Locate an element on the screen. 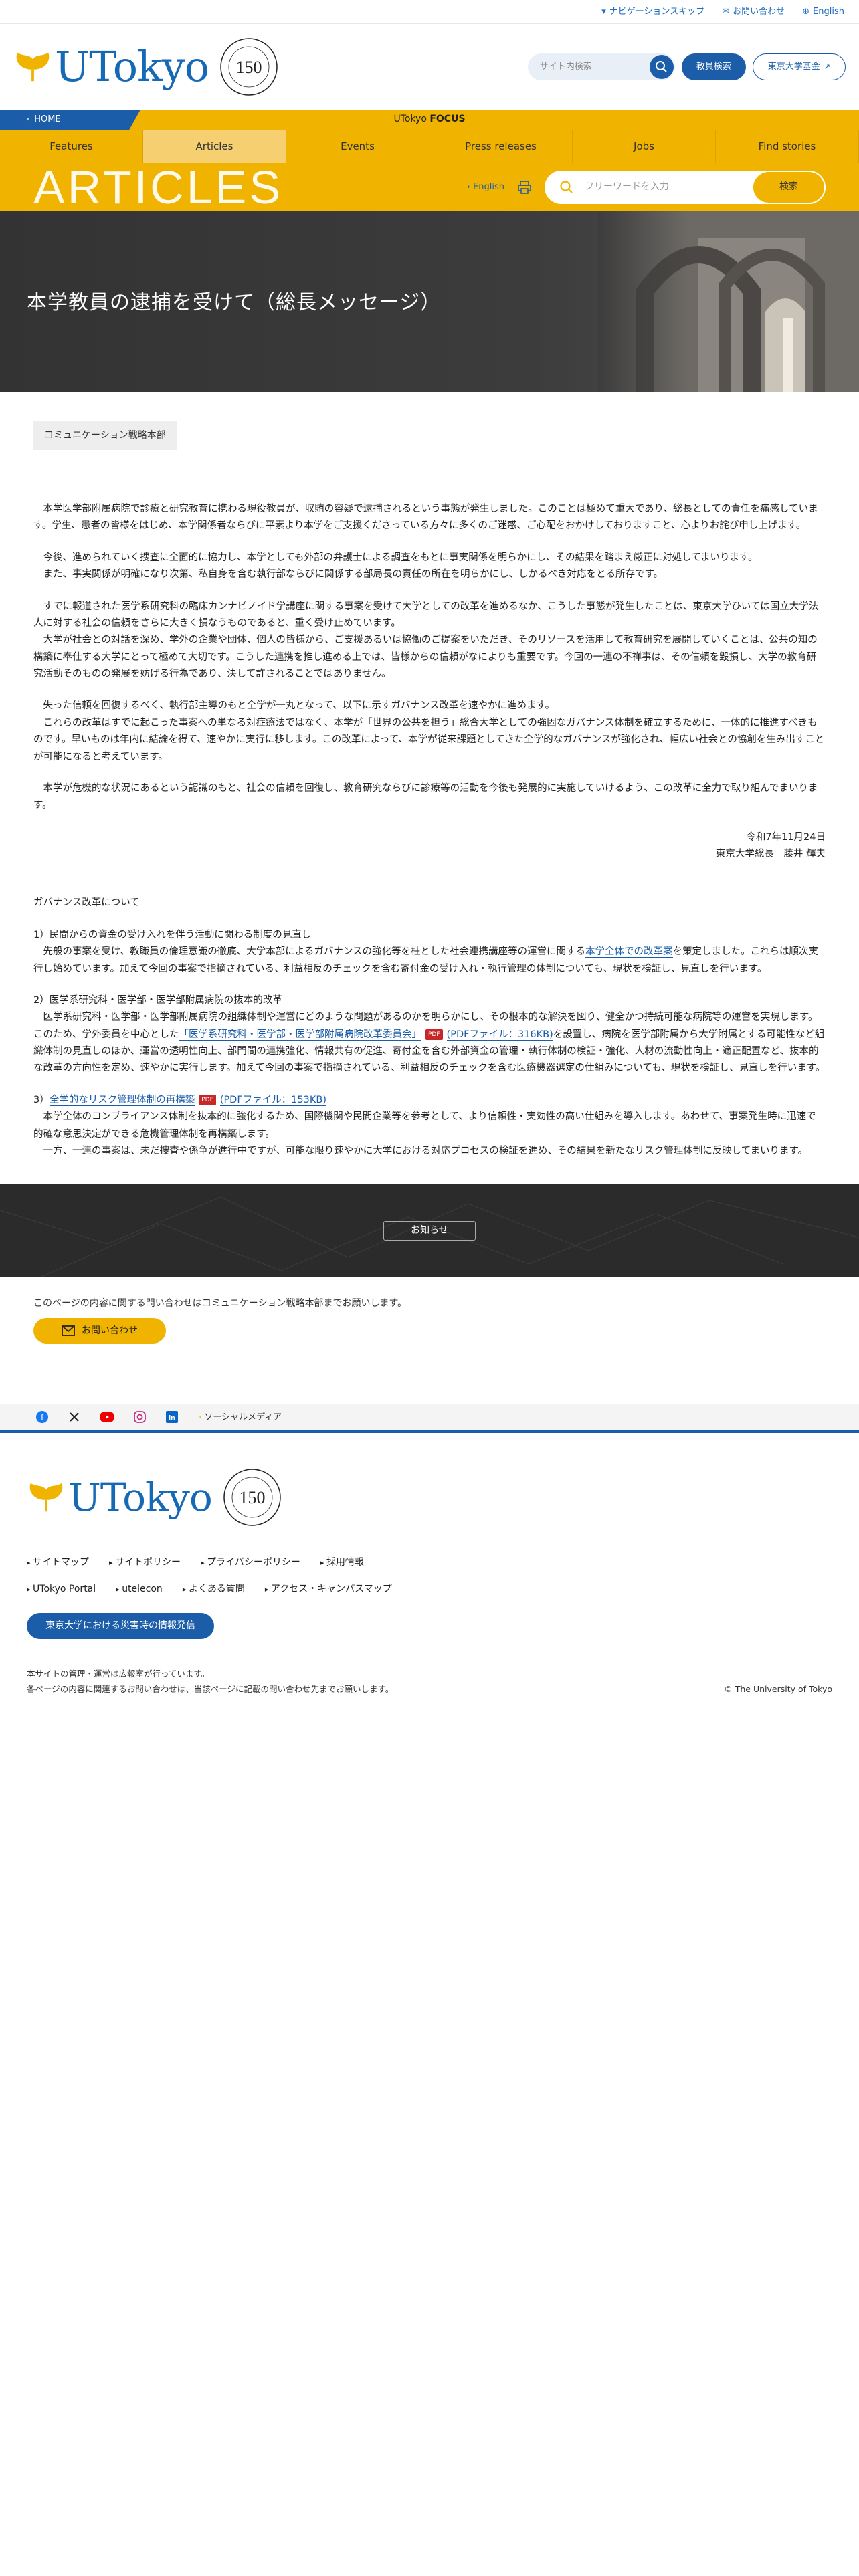  mail-icon: ✉ is located at coordinates (726, 12).